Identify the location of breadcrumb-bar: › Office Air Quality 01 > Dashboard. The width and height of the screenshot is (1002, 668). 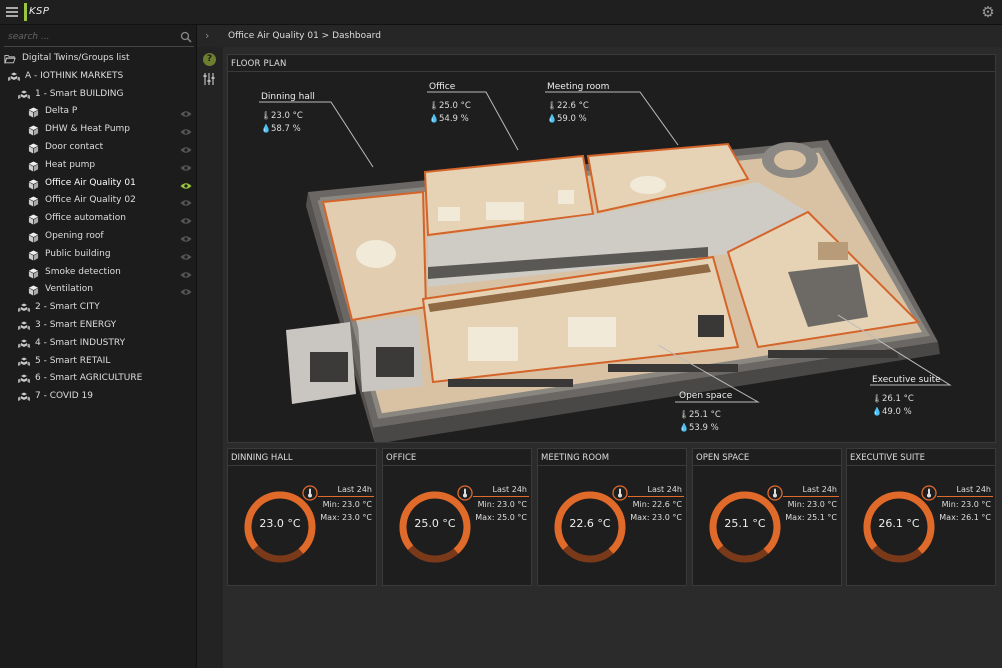
(599, 36).